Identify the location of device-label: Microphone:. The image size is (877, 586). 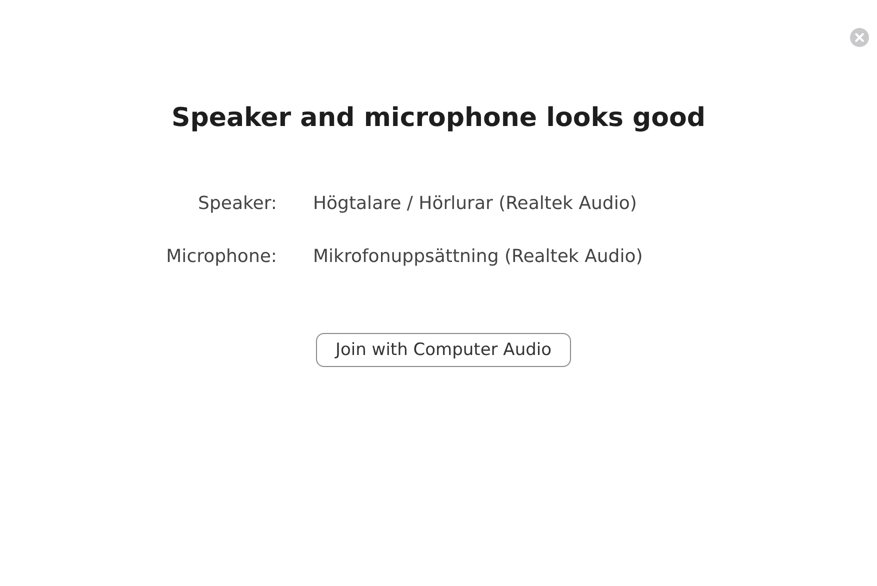
(221, 256).